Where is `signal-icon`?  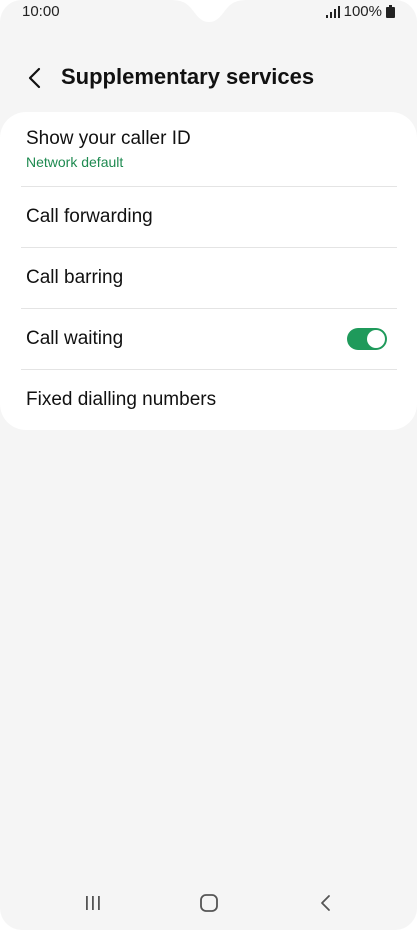 signal-icon is located at coordinates (332, 11).